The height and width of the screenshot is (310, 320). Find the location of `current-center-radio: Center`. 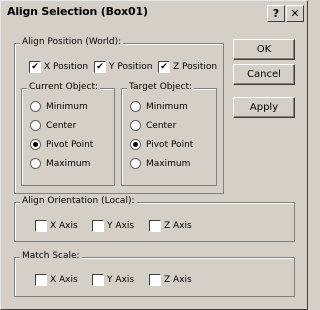

current-center-radio: Center is located at coordinates (53, 125).